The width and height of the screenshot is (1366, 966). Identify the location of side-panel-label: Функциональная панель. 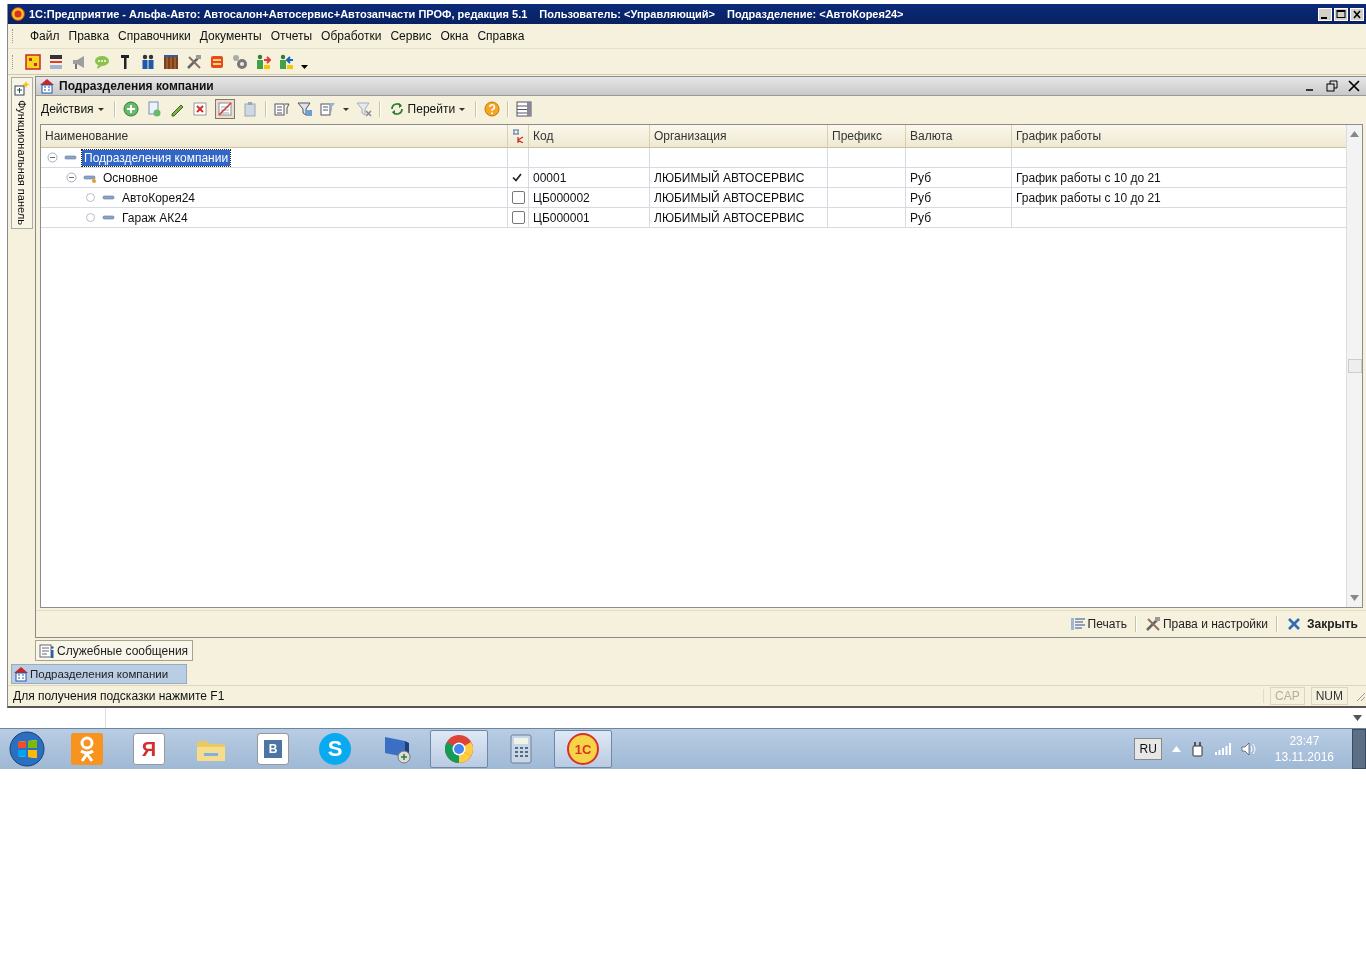
(22, 162).